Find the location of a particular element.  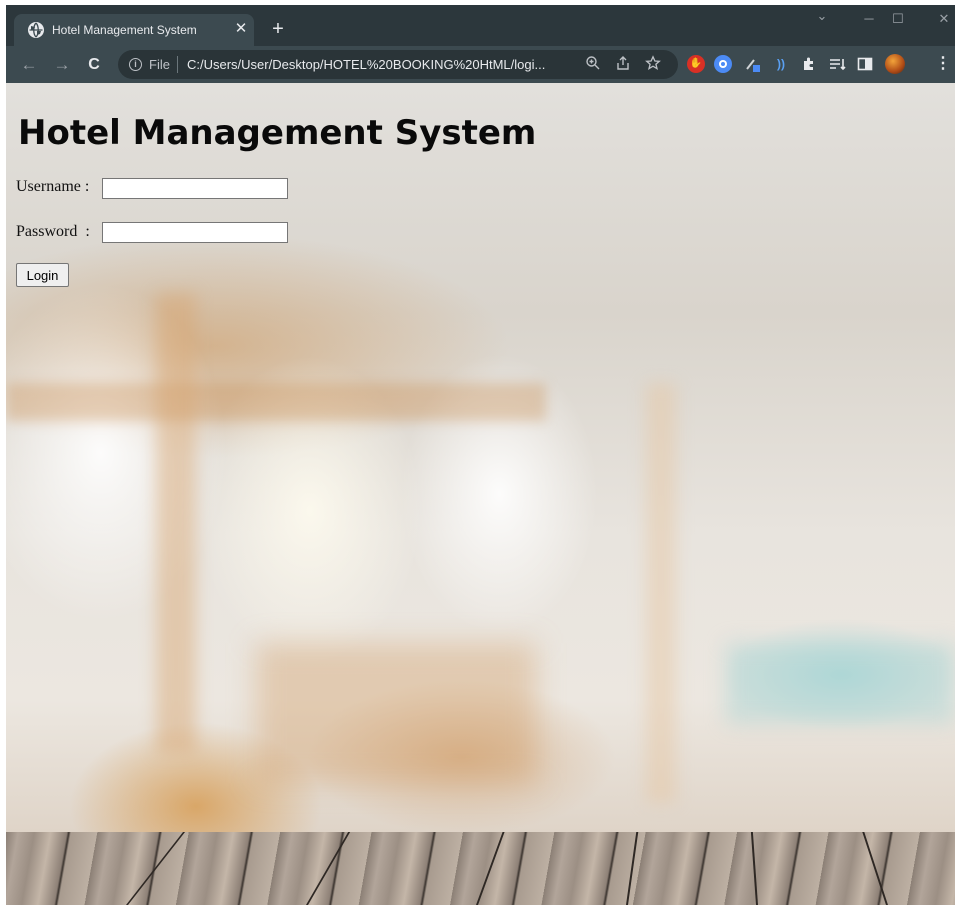

browser-menu-icon: ⋮ is located at coordinates (943, 64).